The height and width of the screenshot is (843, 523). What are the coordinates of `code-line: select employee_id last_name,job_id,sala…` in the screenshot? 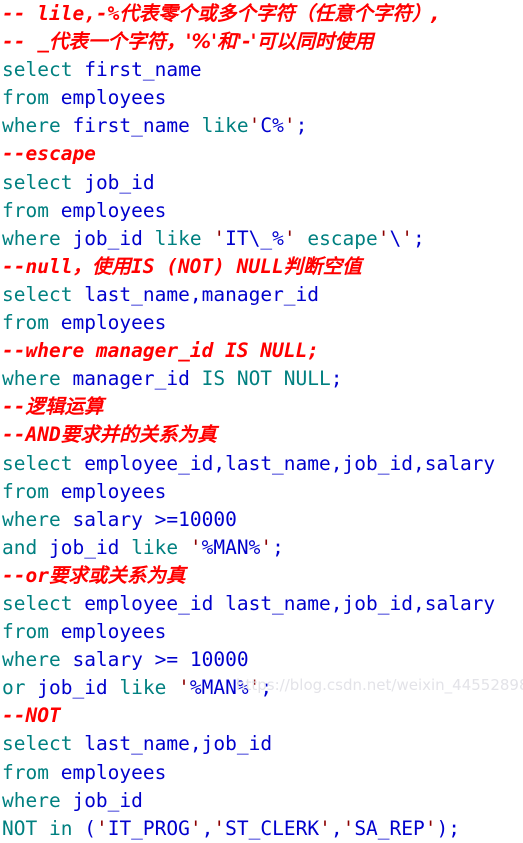 It's located at (261, 604).